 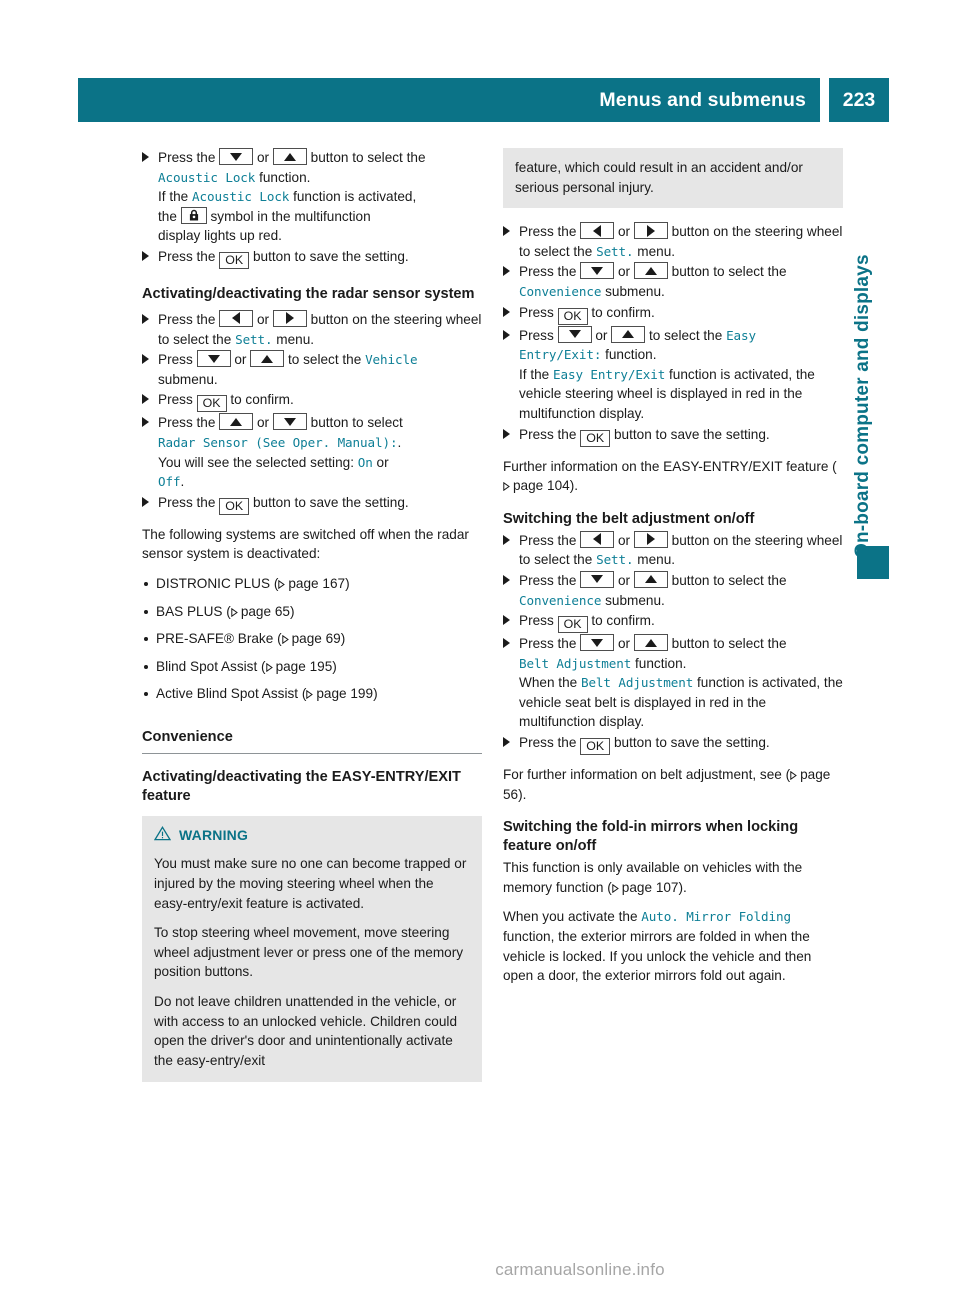 What do you see at coordinates (193, 215) in the screenshot?
I see `lock-icon` at bounding box center [193, 215].